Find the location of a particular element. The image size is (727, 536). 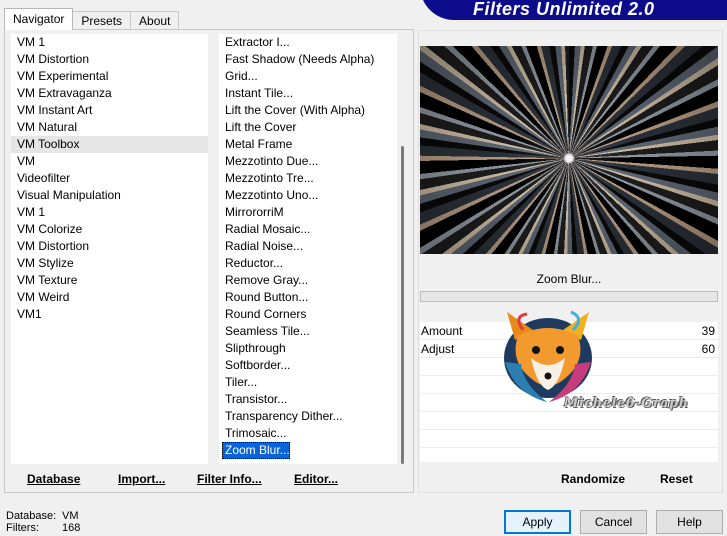

status-database-label: Database: is located at coordinates (31, 516).